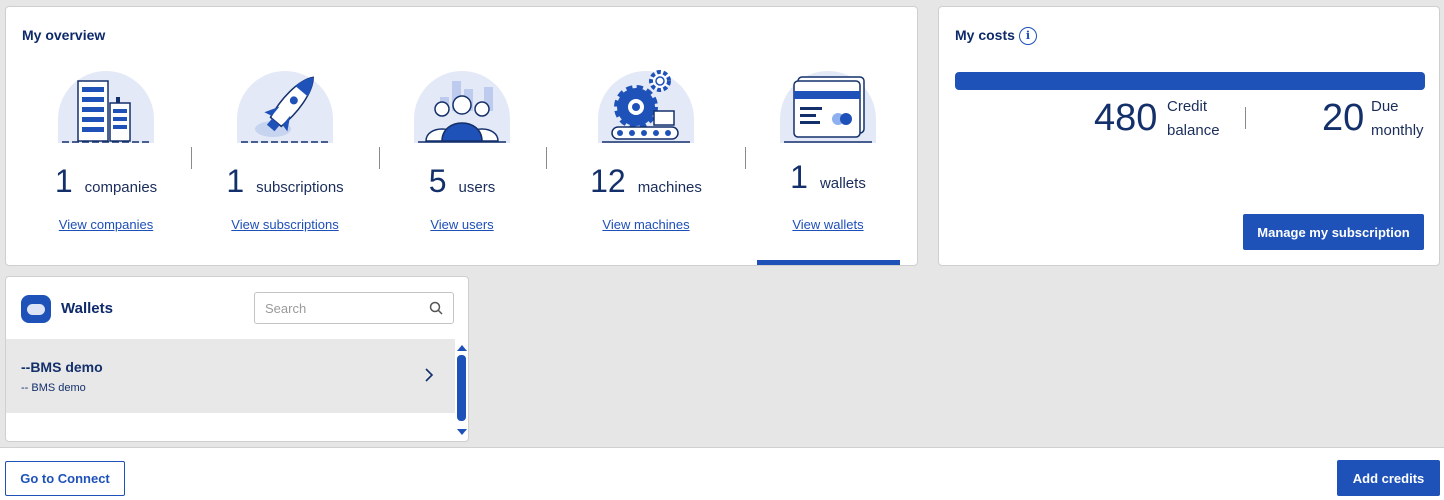 The height and width of the screenshot is (500, 1444). Describe the element at coordinates (462, 224) in the screenshot. I see `view-users-link: View users` at that location.